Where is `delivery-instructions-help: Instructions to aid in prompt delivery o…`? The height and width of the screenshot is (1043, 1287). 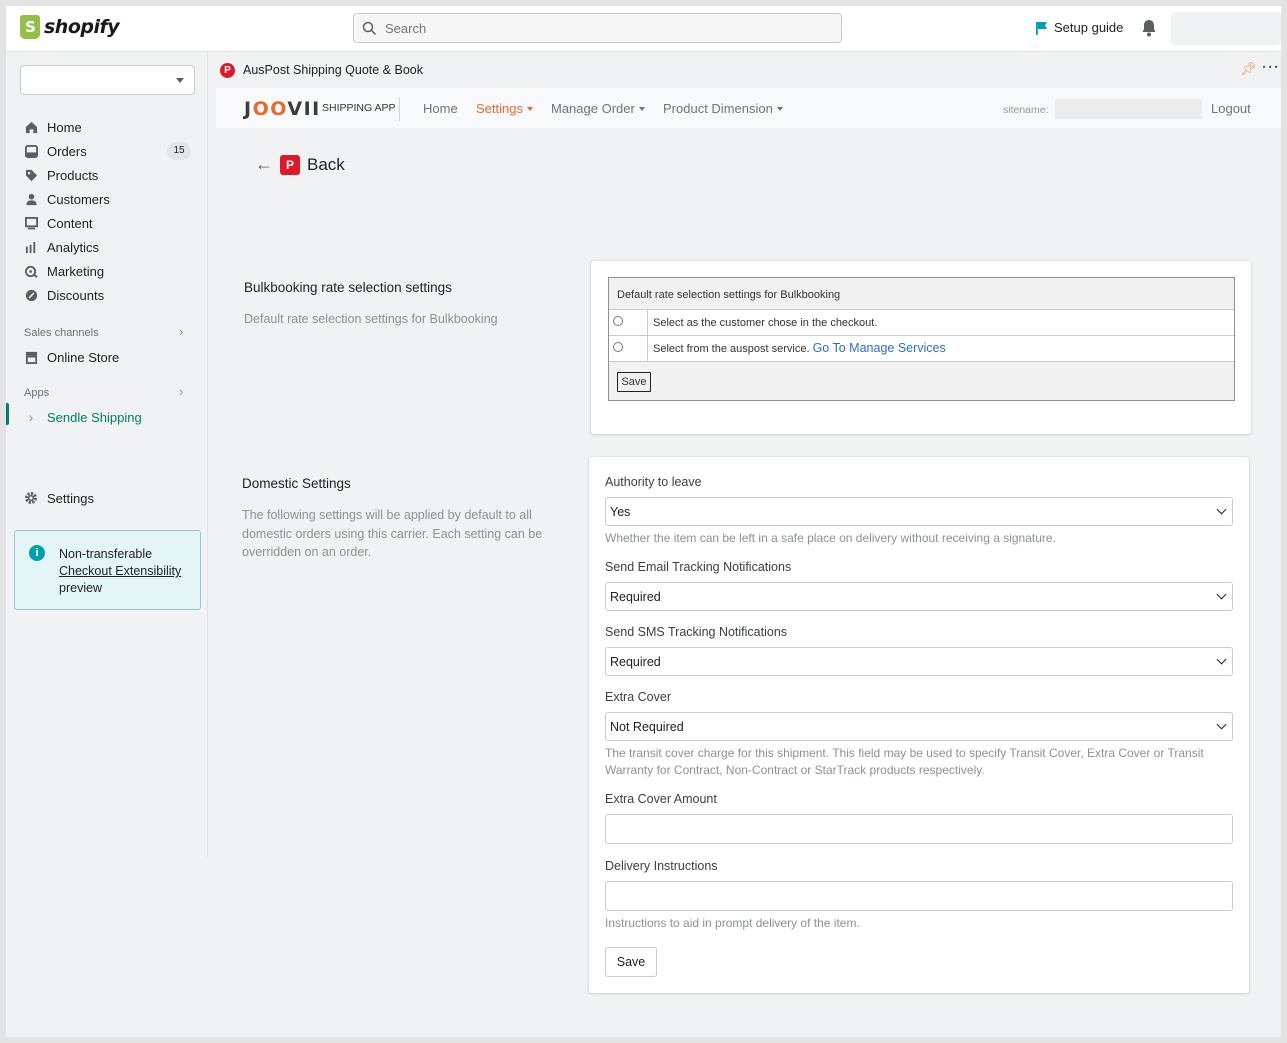 delivery-instructions-help: Instructions to aid in prompt delivery o… is located at coordinates (732, 923).